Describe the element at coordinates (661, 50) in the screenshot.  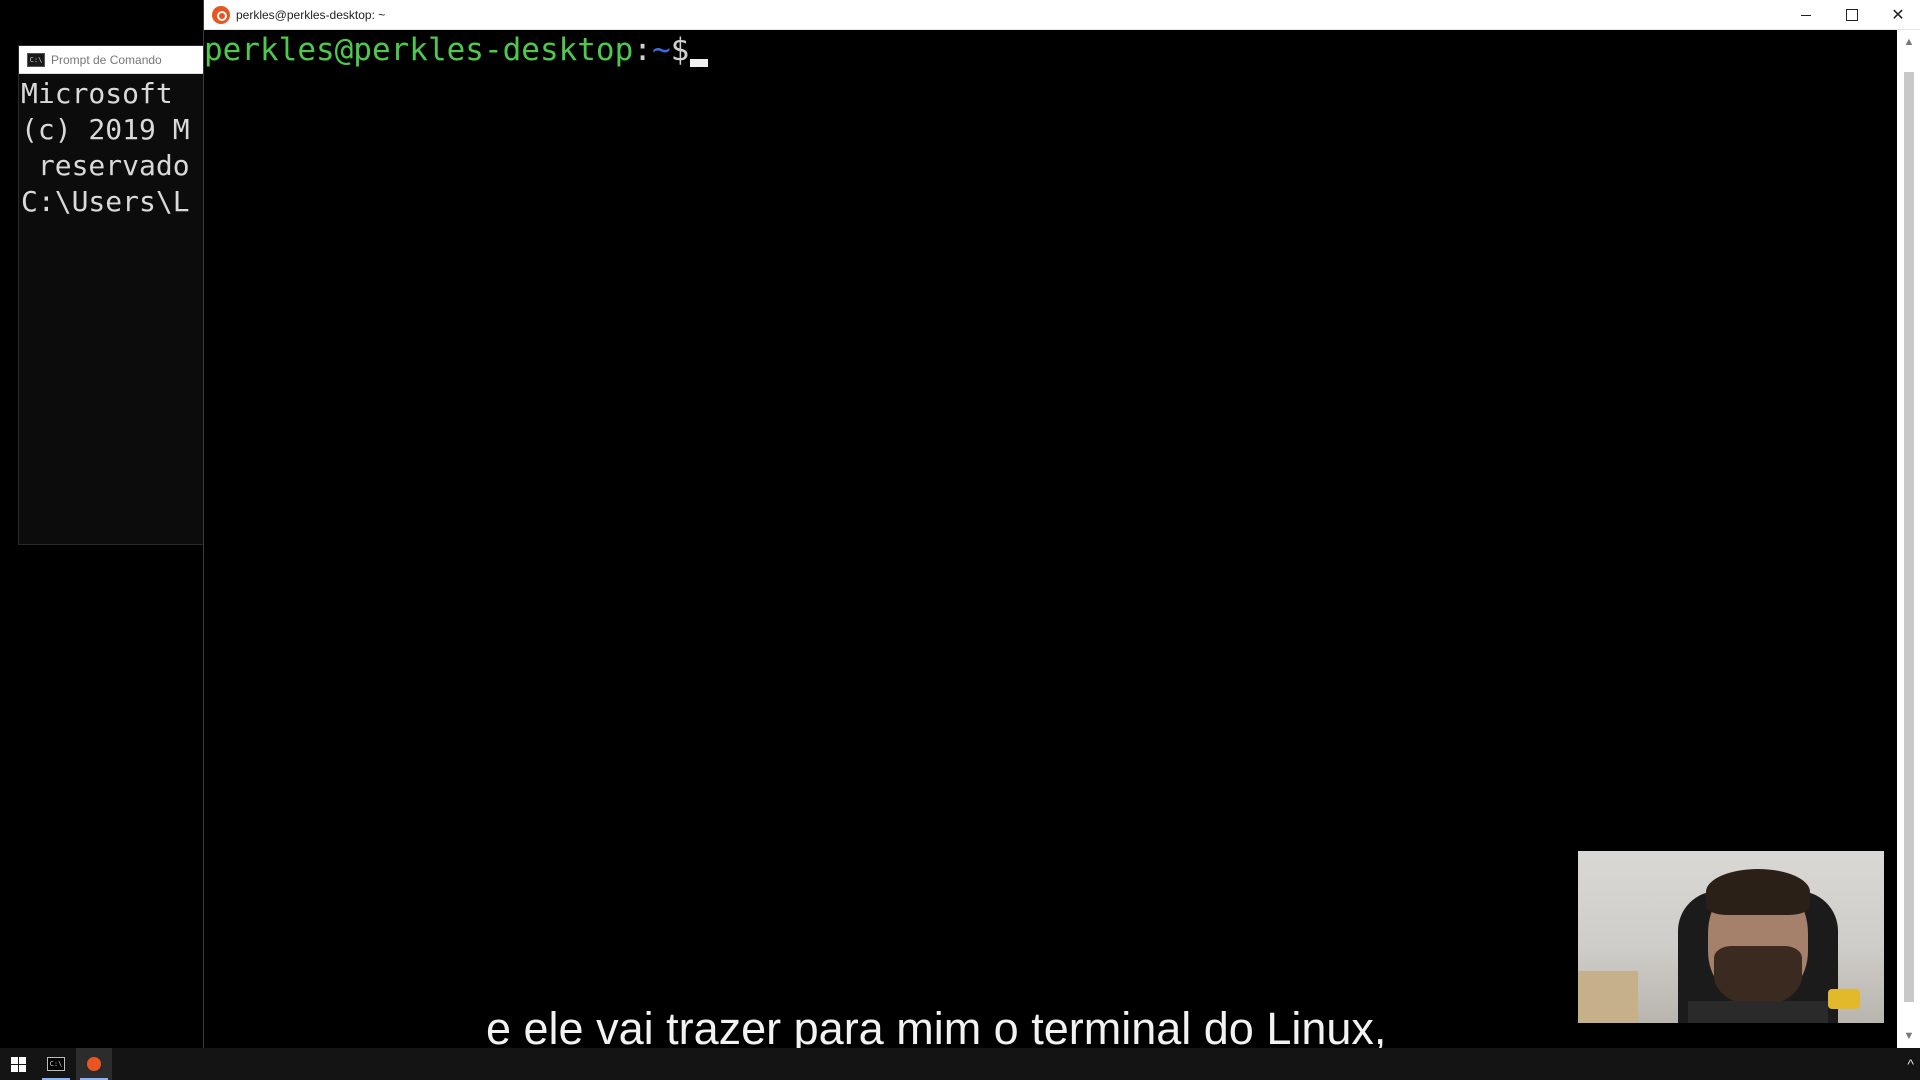
I see `prompt-path: ~` at that location.